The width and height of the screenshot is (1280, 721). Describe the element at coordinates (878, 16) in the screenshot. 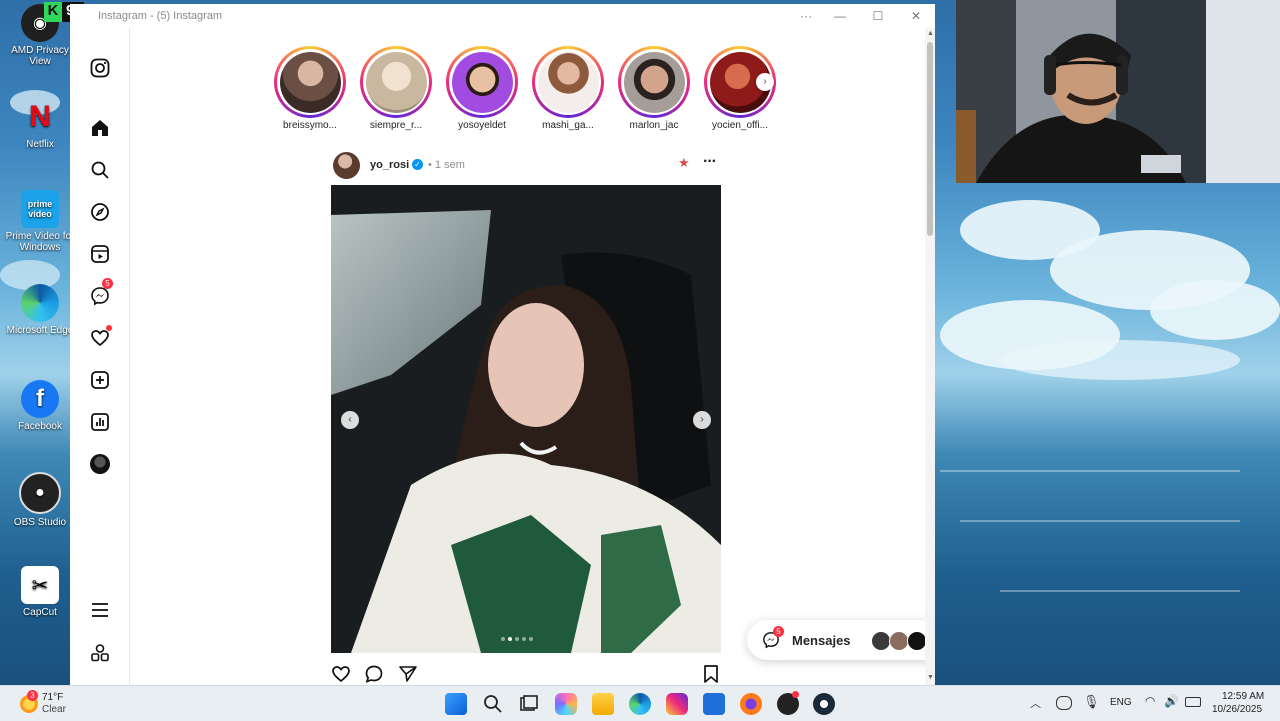

I see `window-maximize-button: ☐` at that location.